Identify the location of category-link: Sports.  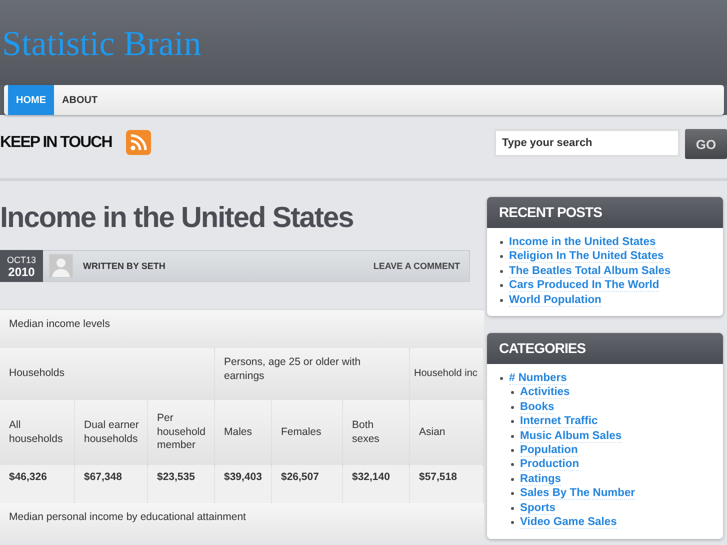
(538, 508).